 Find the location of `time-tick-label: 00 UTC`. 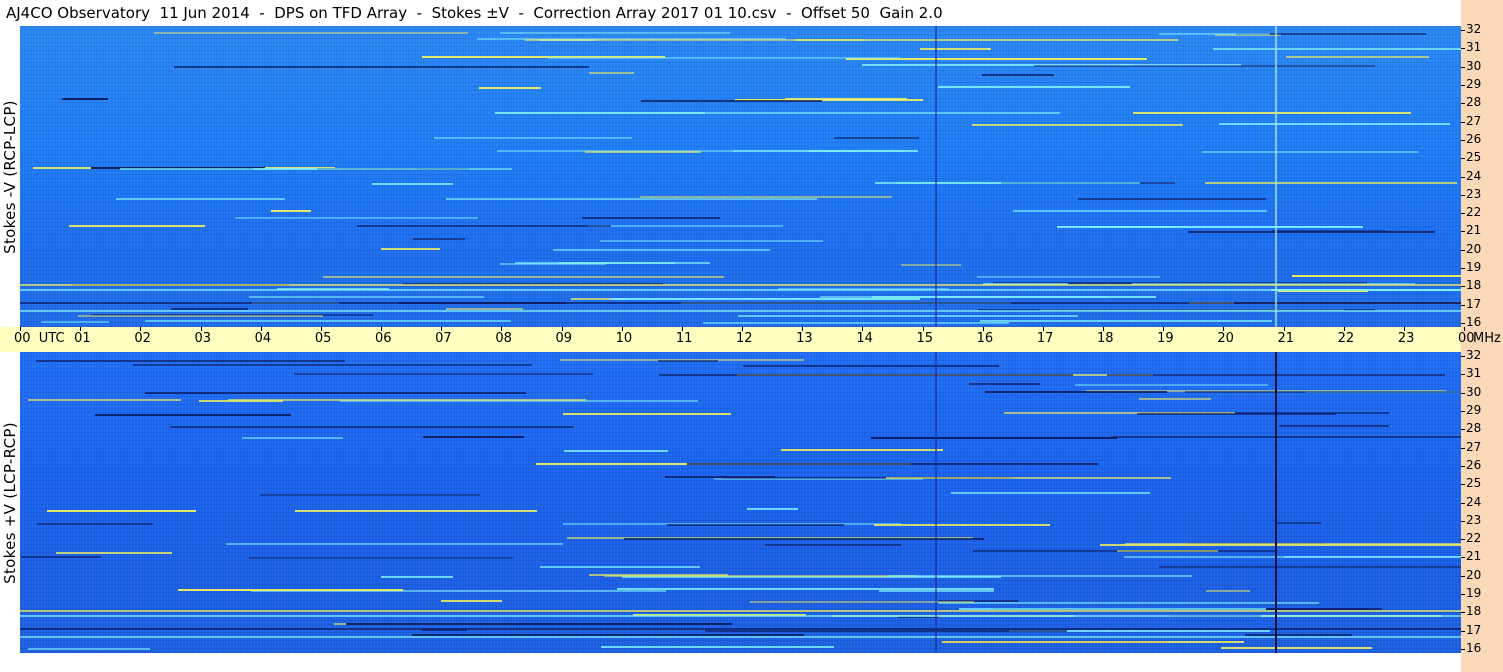

time-tick-label: 00 UTC is located at coordinates (39, 338).